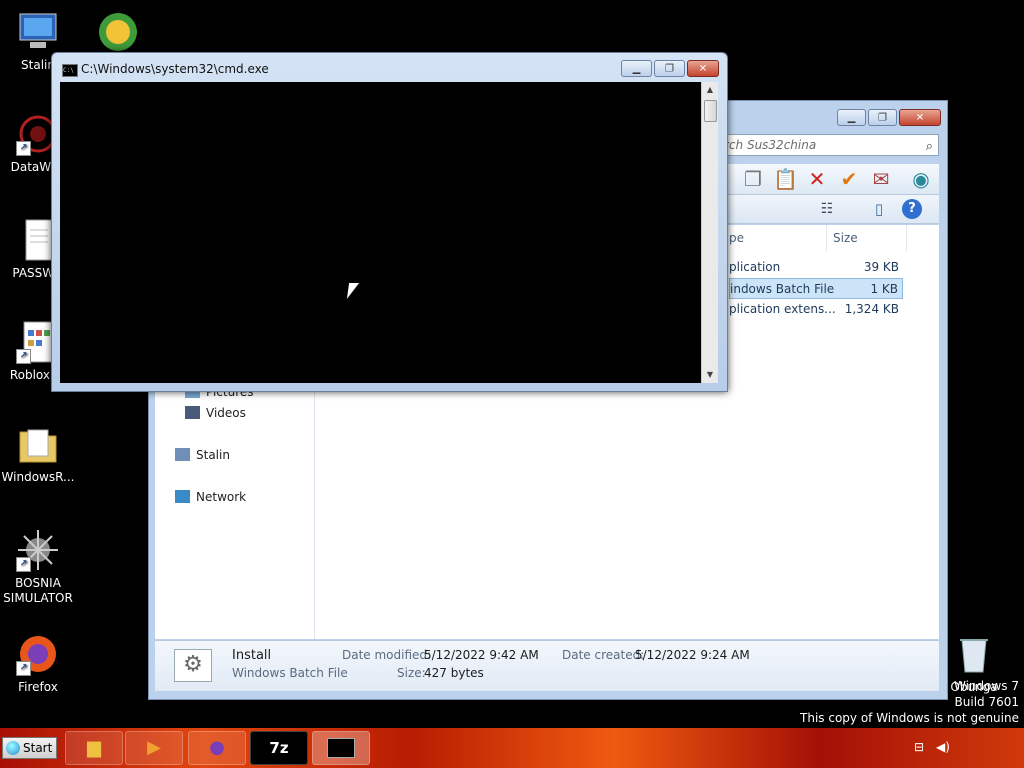 The width and height of the screenshot is (1024, 768). I want to click on watermark-line: This copy of Windows is not genuine, so click(909, 718).